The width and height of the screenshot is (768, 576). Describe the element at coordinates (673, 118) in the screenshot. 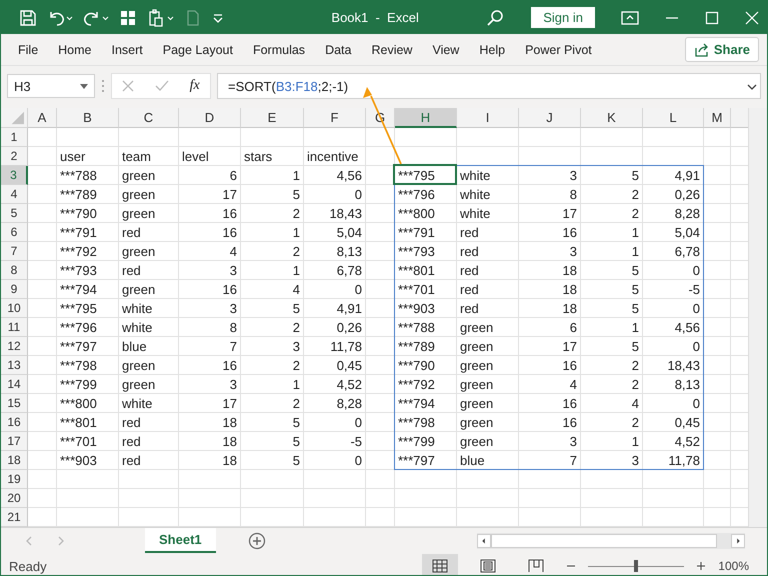

I see `column-header: L` at that location.